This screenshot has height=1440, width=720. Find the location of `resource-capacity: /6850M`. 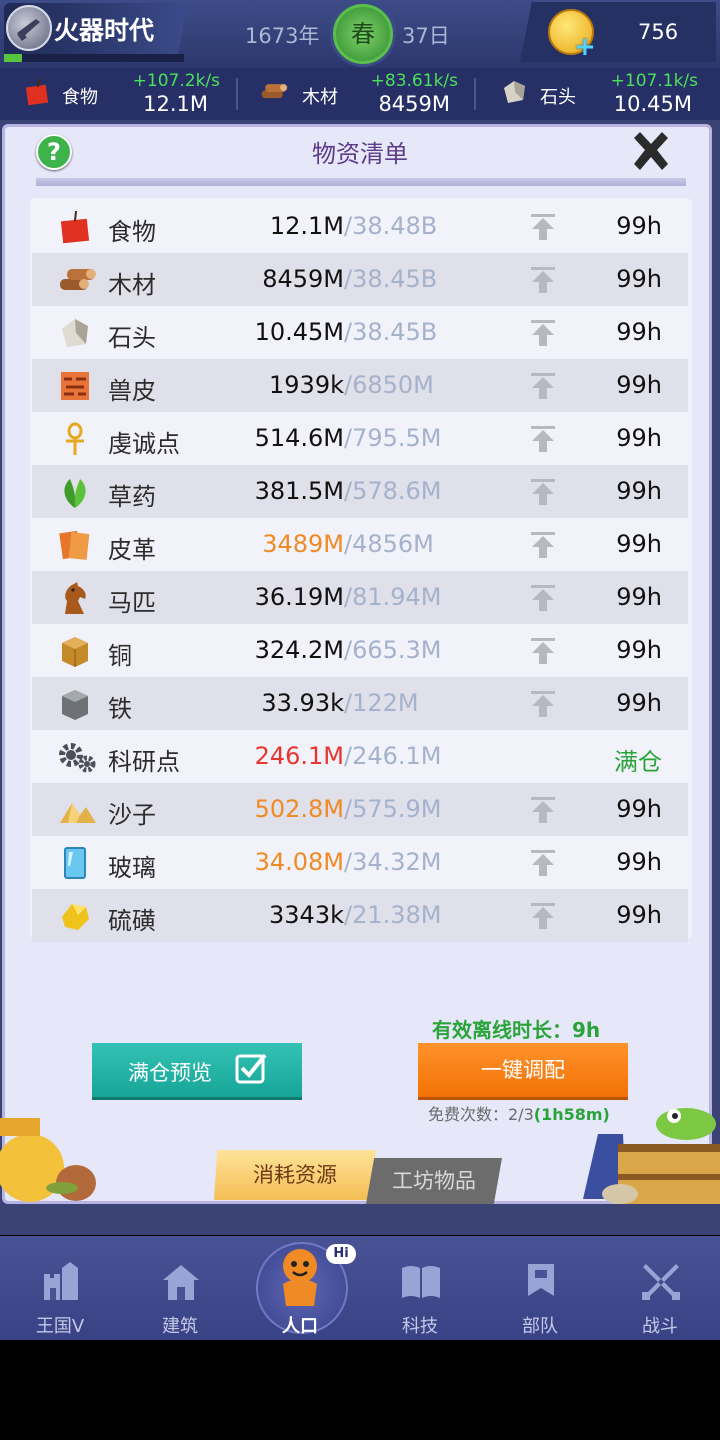

resource-capacity: /6850M is located at coordinates (389, 385).